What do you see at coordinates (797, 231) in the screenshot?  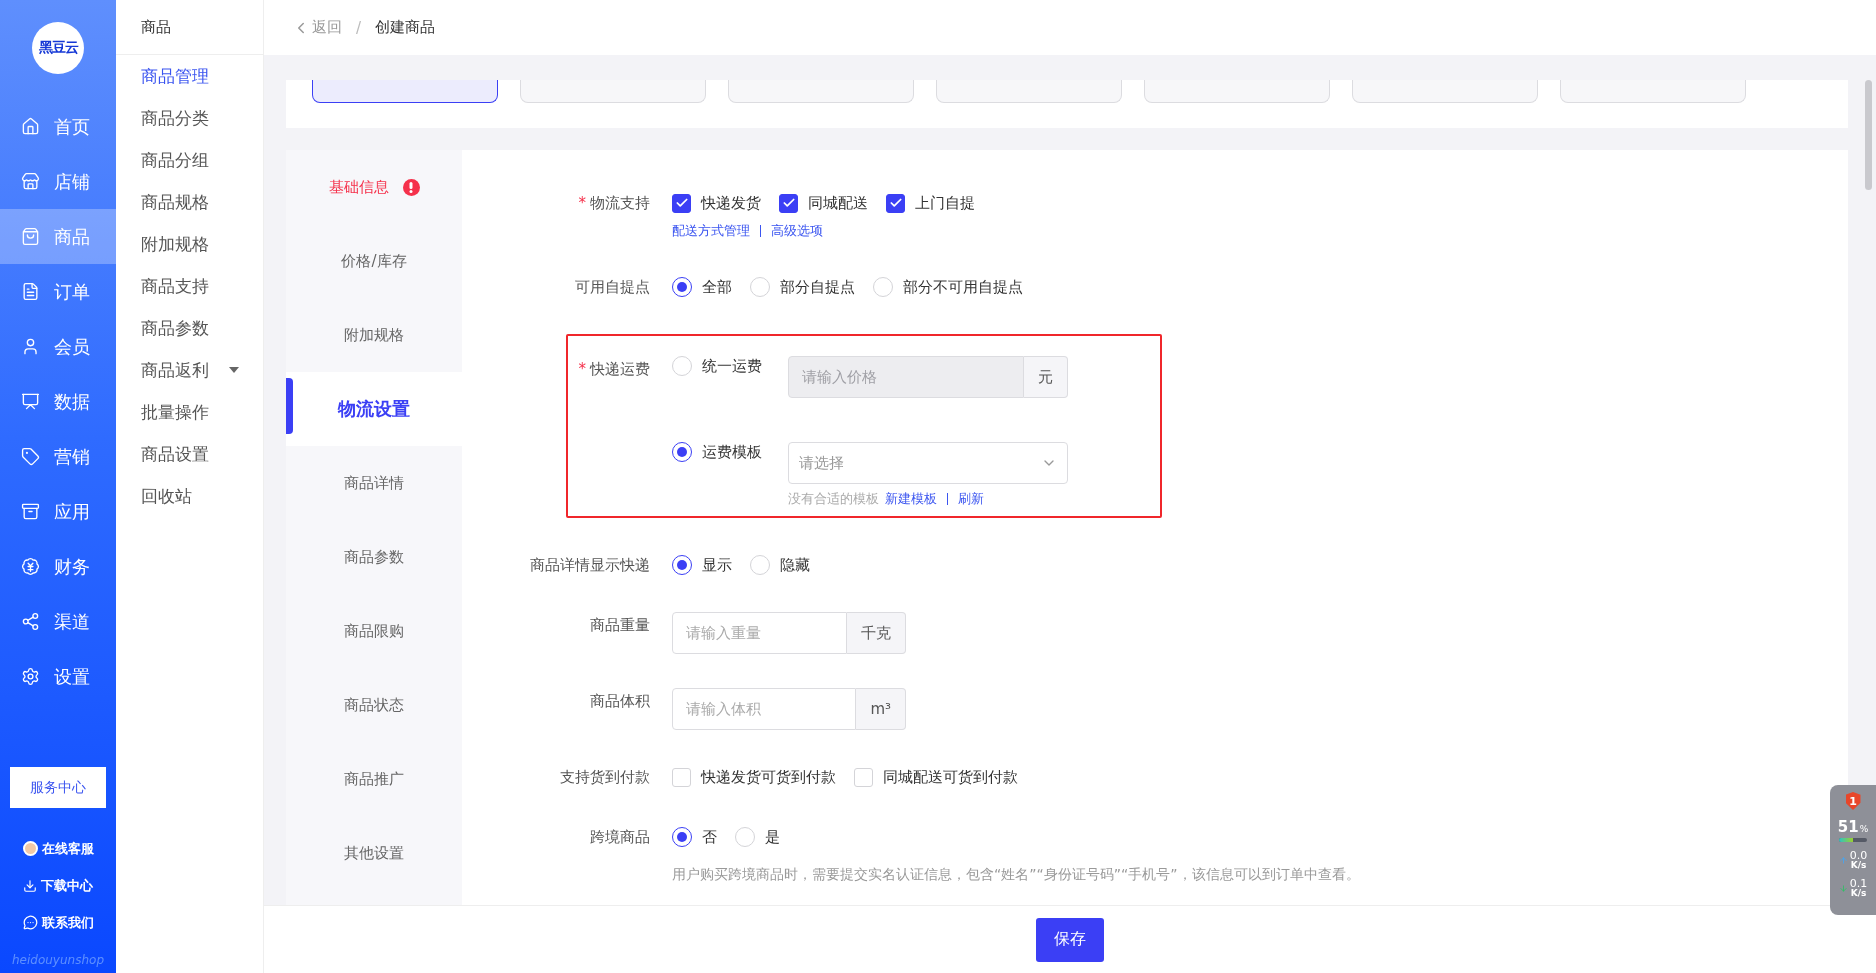 I see `link: 高级选项` at bounding box center [797, 231].